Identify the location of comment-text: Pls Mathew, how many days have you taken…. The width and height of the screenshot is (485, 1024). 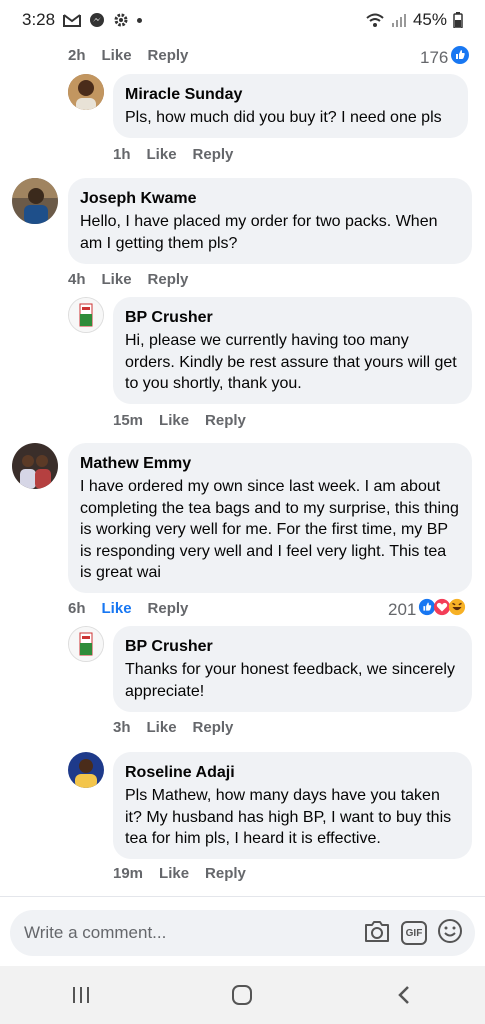
(288, 817).